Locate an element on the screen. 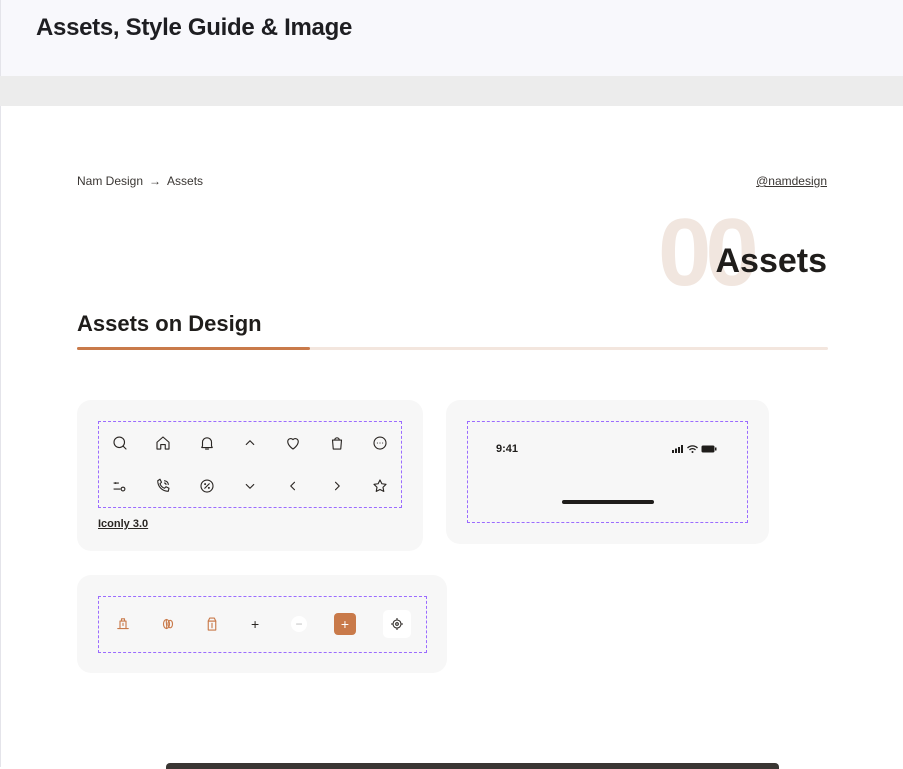 This screenshot has height=769, width=903. breadcrumb-current: Assets is located at coordinates (185, 181).